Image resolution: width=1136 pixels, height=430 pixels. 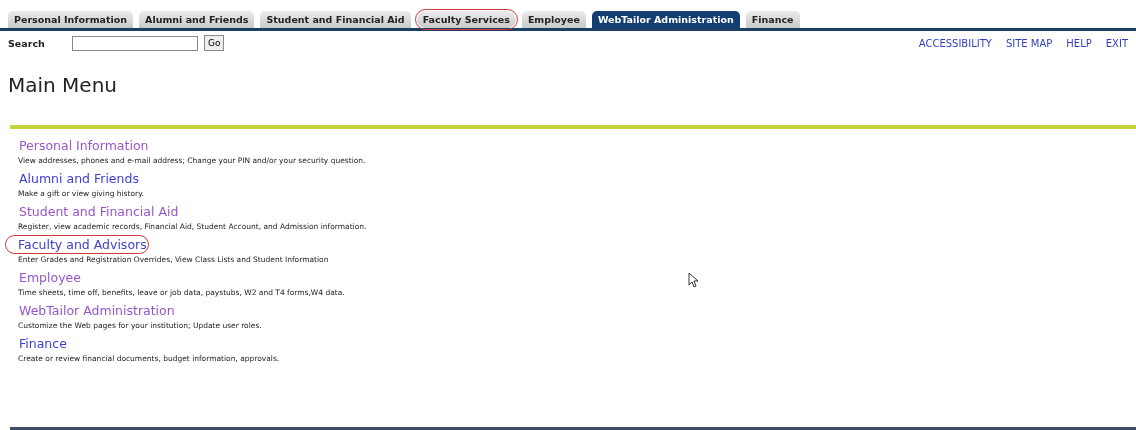 What do you see at coordinates (97, 310) in the screenshot?
I see `menu-link: WebTailor Administration` at bounding box center [97, 310].